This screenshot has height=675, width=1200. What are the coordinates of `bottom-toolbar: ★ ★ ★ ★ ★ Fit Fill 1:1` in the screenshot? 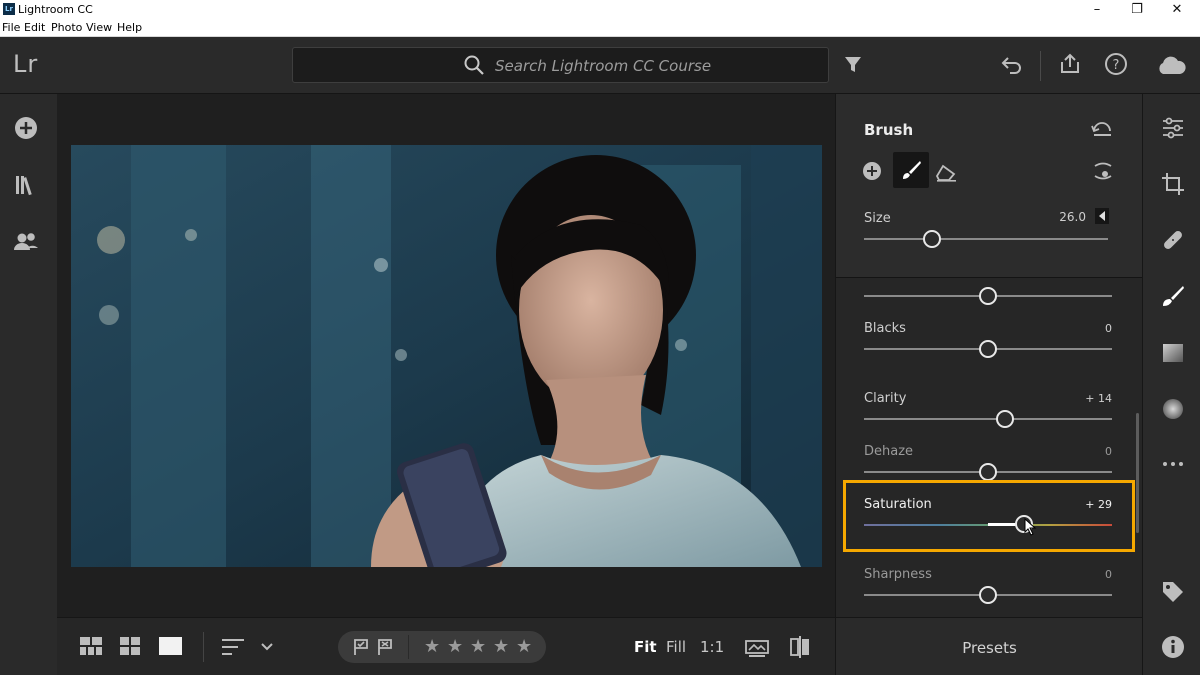 It's located at (446, 646).